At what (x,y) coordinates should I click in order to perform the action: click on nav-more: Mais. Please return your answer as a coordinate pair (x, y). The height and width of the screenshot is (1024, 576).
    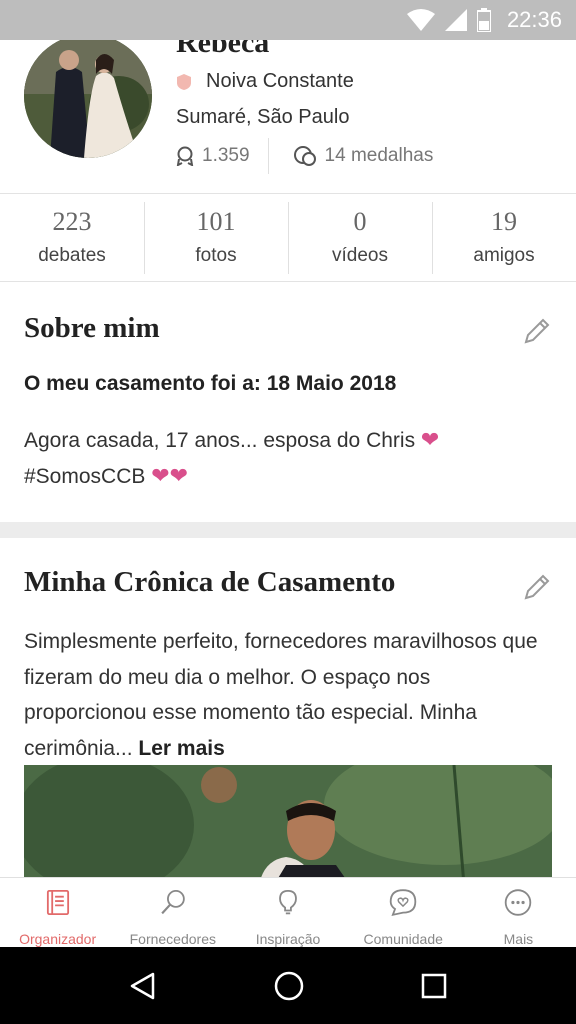
    Looking at the image, I should click on (518, 912).